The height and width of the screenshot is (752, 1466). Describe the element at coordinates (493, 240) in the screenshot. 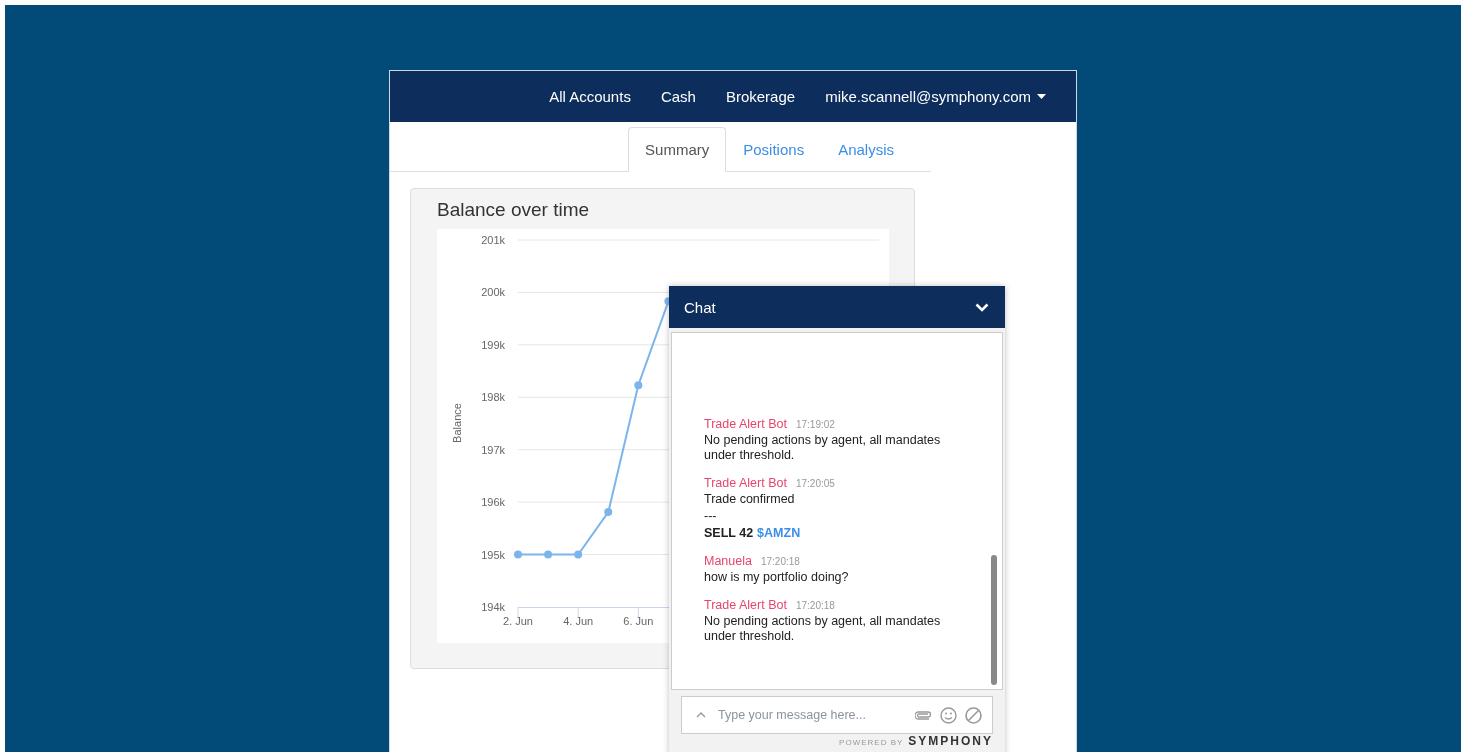

I see `y-tick-label: 201k` at that location.